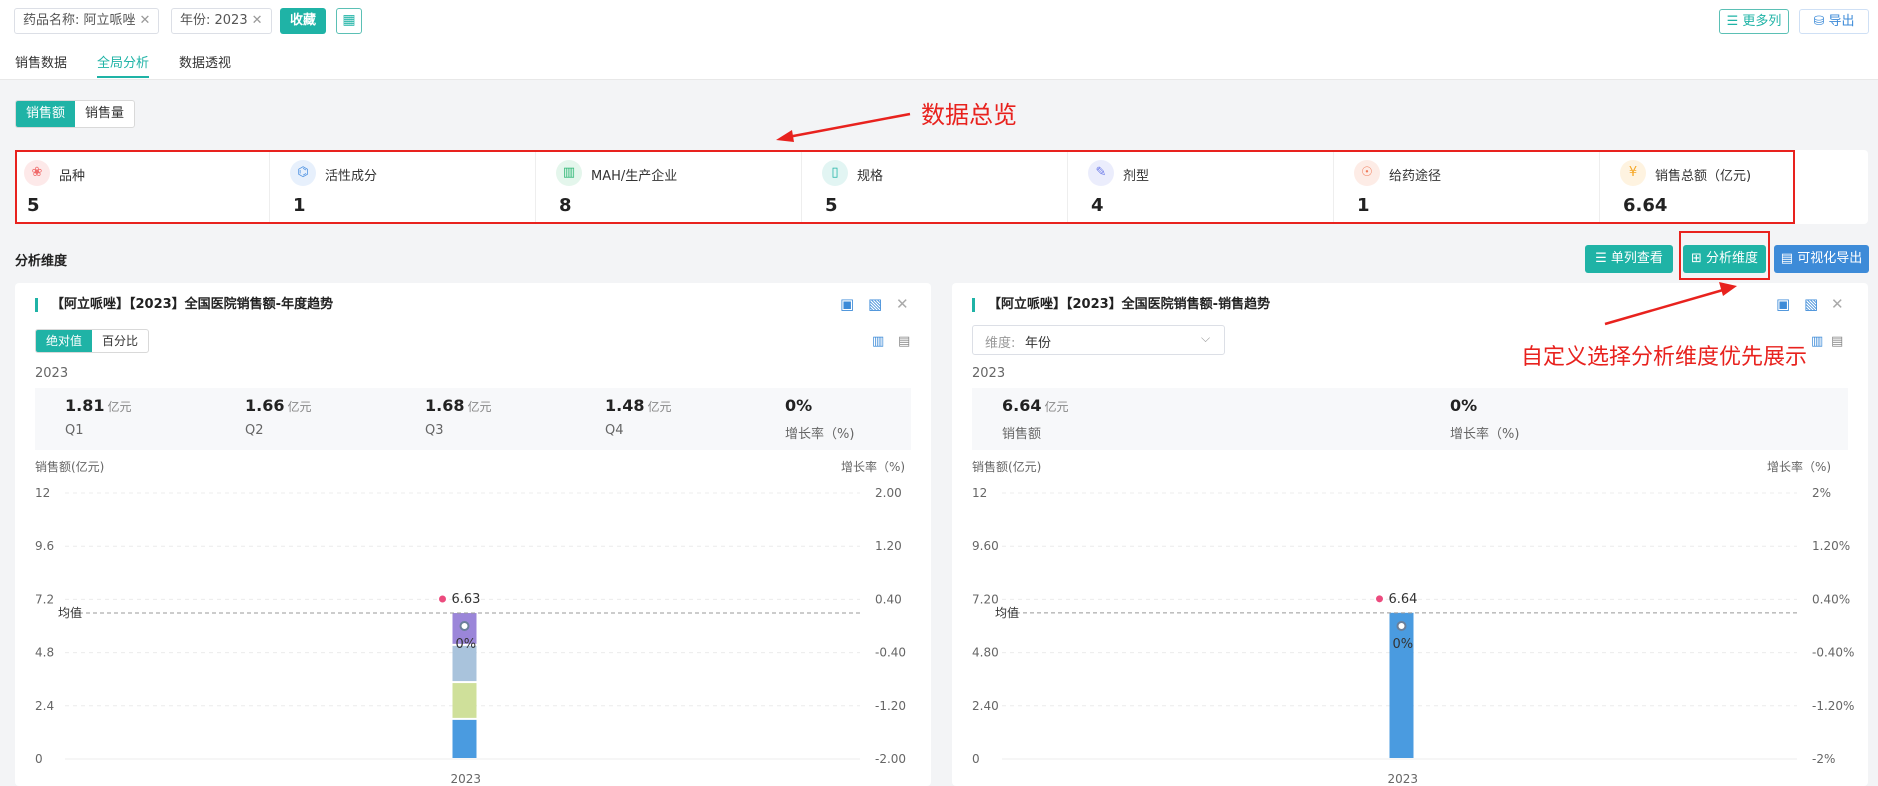 This screenshot has height=786, width=1878. What do you see at coordinates (205, 61) in the screenshot?
I see `tab-pivot: 数据透视` at bounding box center [205, 61].